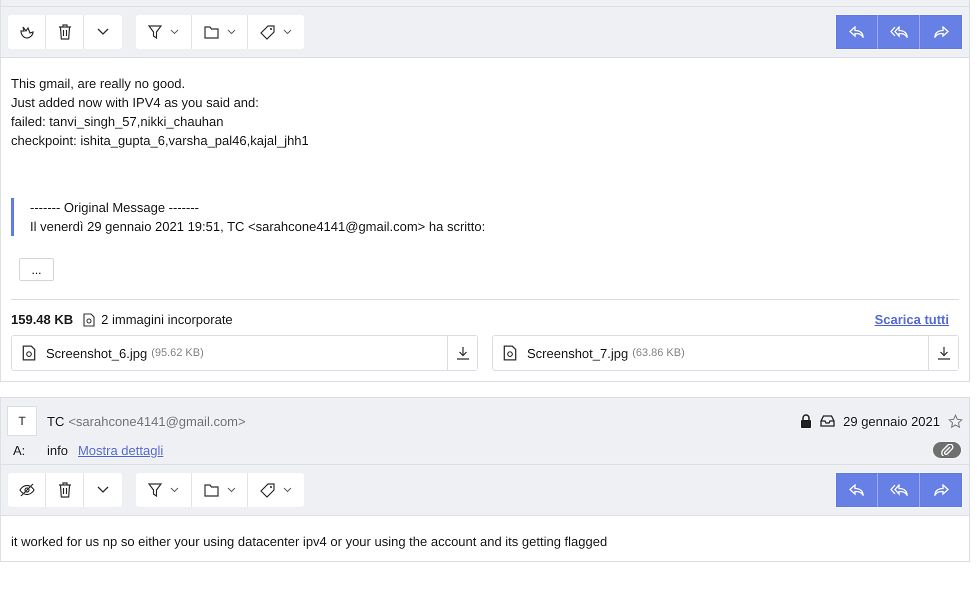 Image resolution: width=979 pixels, height=609 pixels. I want to click on message-text: failed: tanvi_singh_57,nikki_chauhan, so click(117, 122).